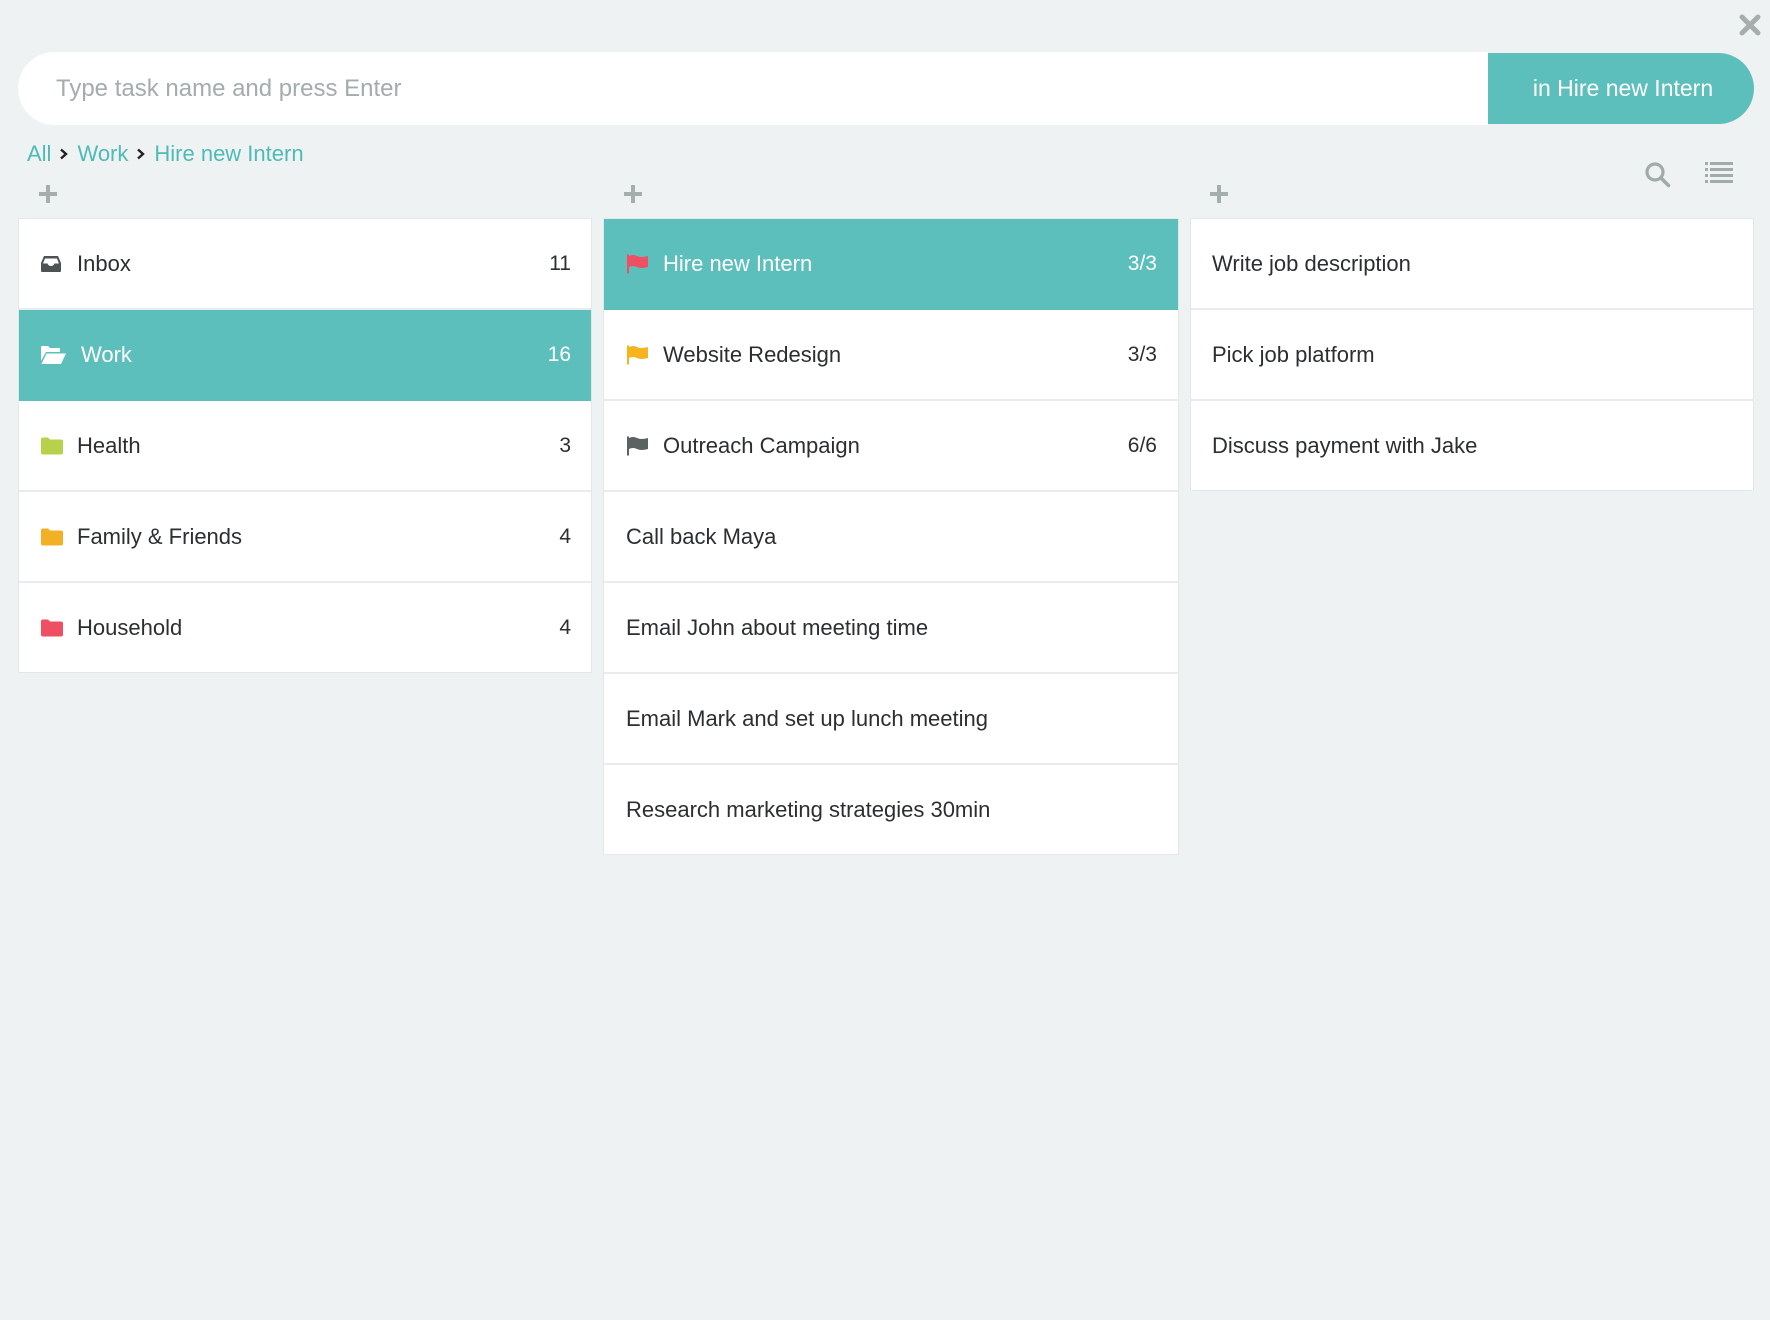 The width and height of the screenshot is (1770, 1320). What do you see at coordinates (1345, 445) in the screenshot?
I see `task-label: Discuss payment with Jake` at bounding box center [1345, 445].